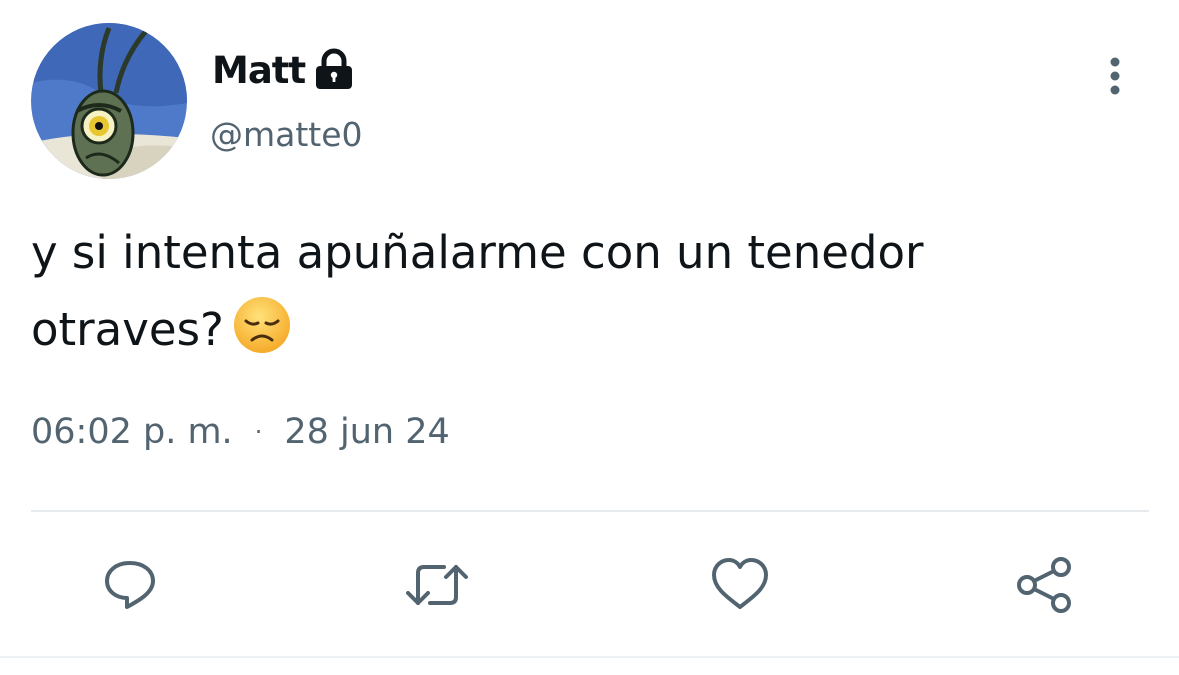 This screenshot has width=1179, height=675. I want to click on reply-button, so click(130, 585).